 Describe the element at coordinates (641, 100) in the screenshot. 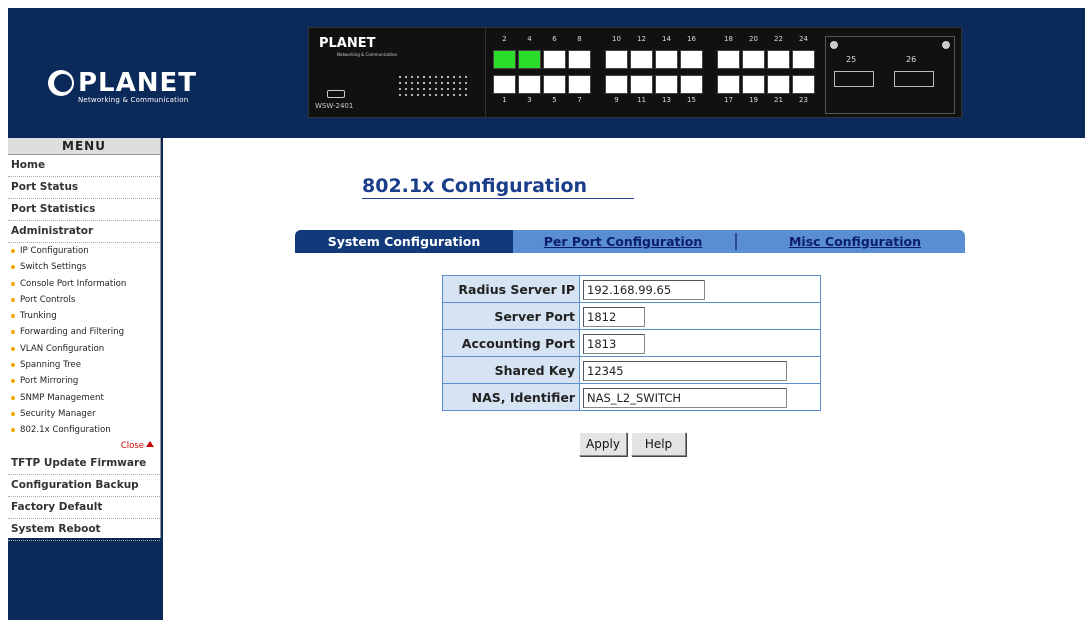

I see `port-number: 11` at that location.